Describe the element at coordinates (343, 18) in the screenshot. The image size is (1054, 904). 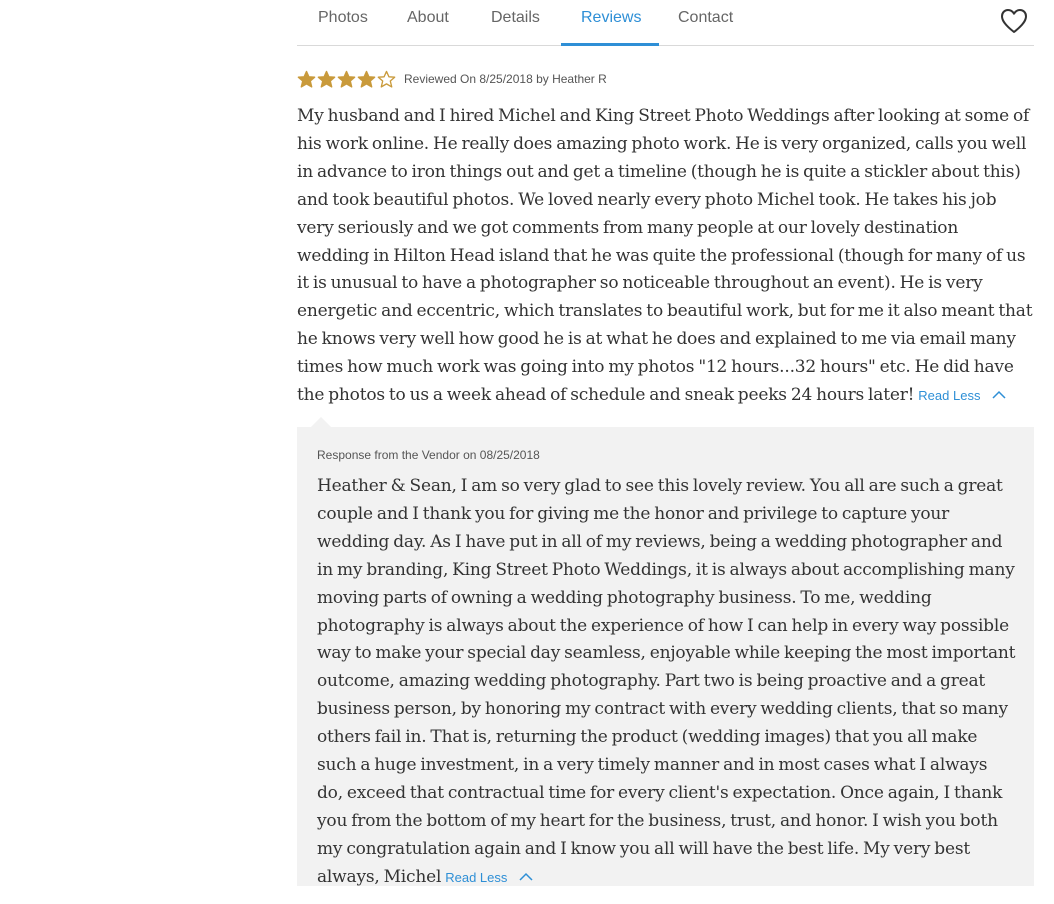
I see `tab-photos: Photos` at that location.